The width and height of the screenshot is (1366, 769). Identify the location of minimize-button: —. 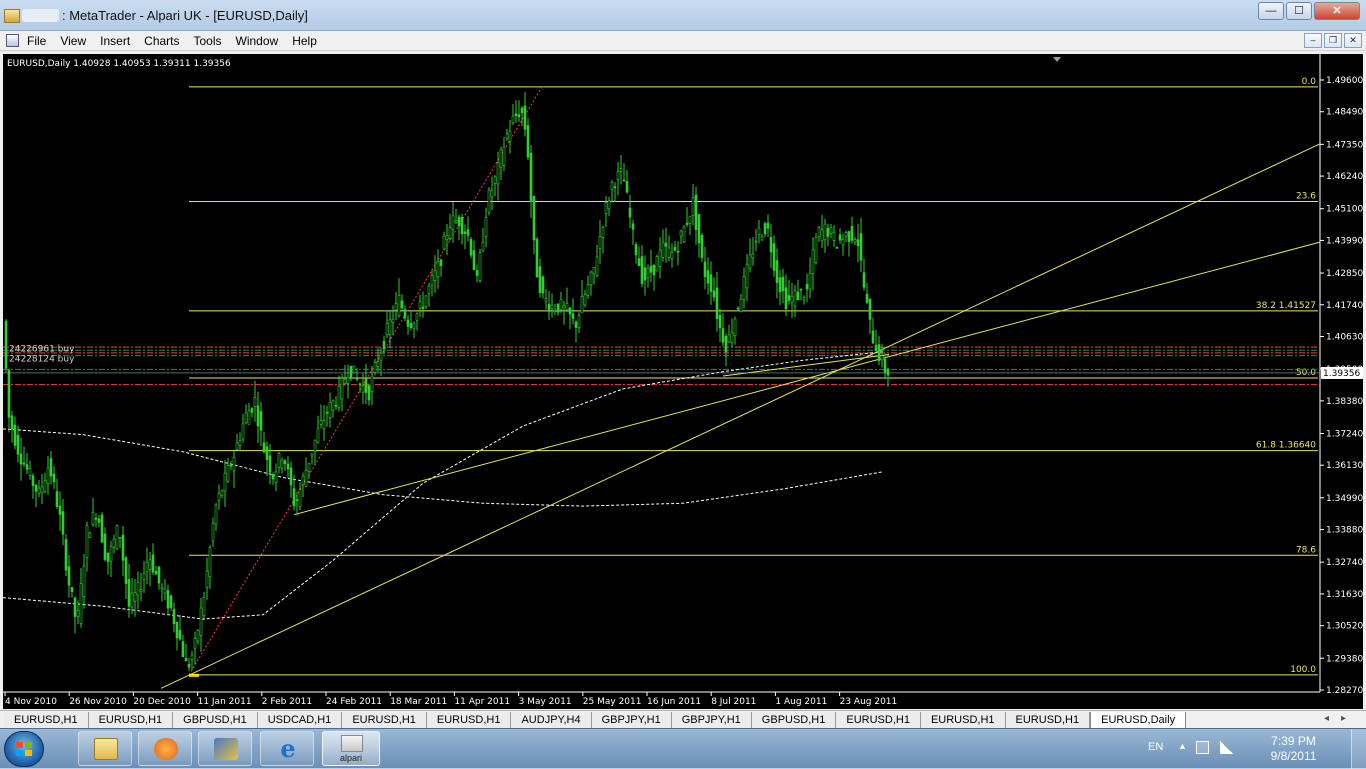
(1271, 11).